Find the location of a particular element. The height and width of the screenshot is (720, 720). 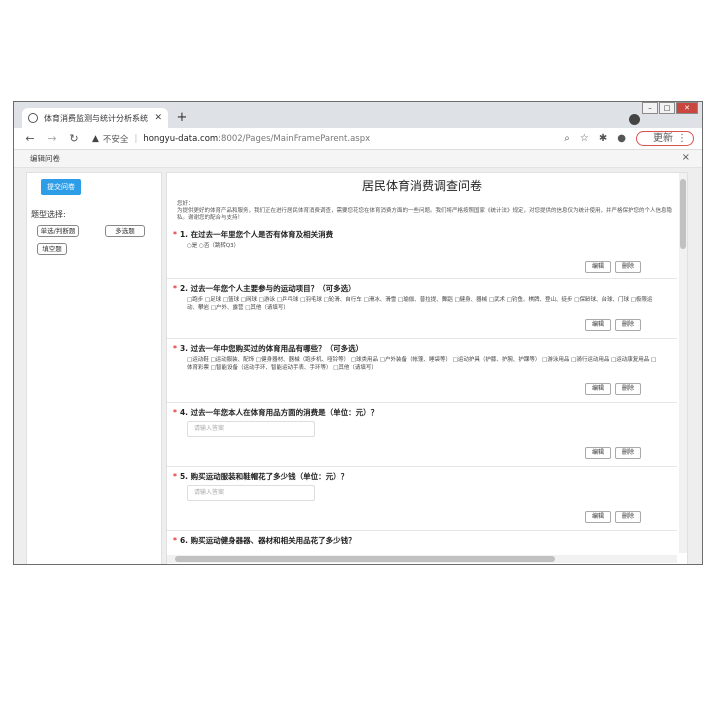

form-title: 居民体育消费调查问卷 is located at coordinates (421, 186).